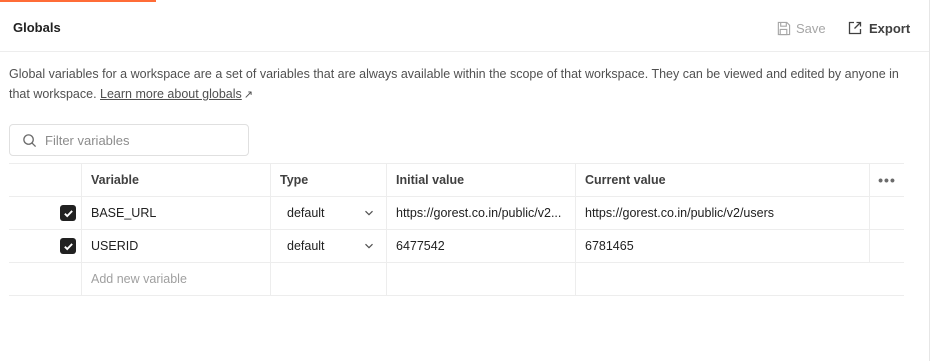 This screenshot has width=942, height=361. I want to click on current-value-cell: 6781465, so click(722, 246).